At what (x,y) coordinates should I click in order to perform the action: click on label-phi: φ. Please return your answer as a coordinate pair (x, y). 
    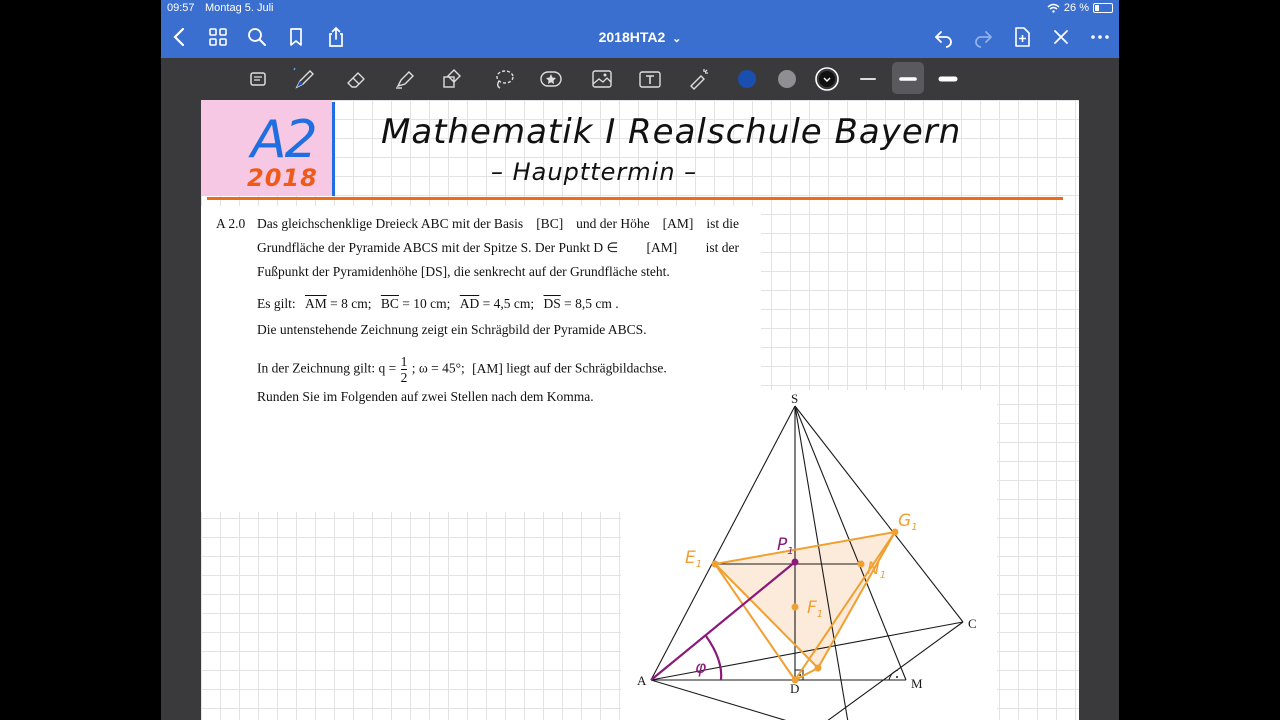
    Looking at the image, I should click on (701, 668).